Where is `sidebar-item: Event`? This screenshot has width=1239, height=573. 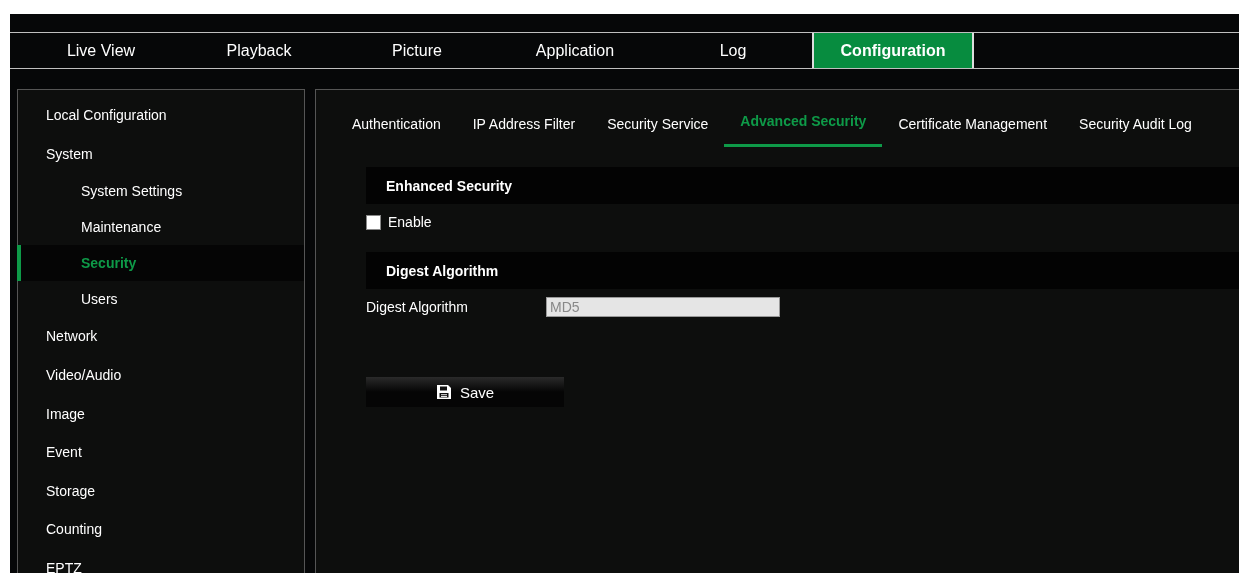
sidebar-item: Event is located at coordinates (160, 452).